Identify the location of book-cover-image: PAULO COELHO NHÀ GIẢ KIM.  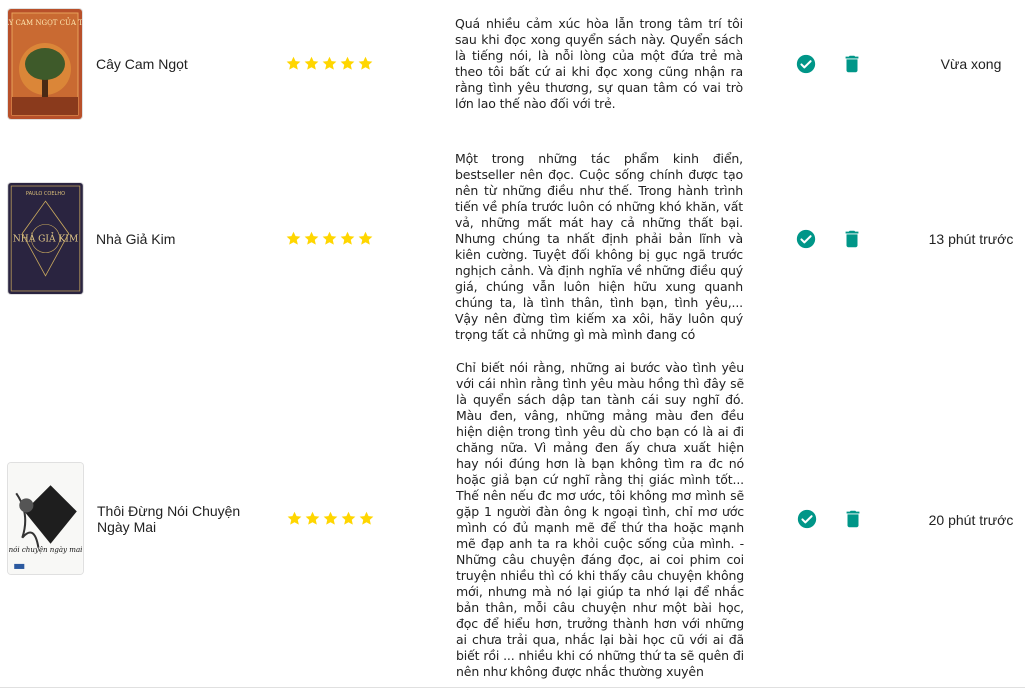
(45, 238).